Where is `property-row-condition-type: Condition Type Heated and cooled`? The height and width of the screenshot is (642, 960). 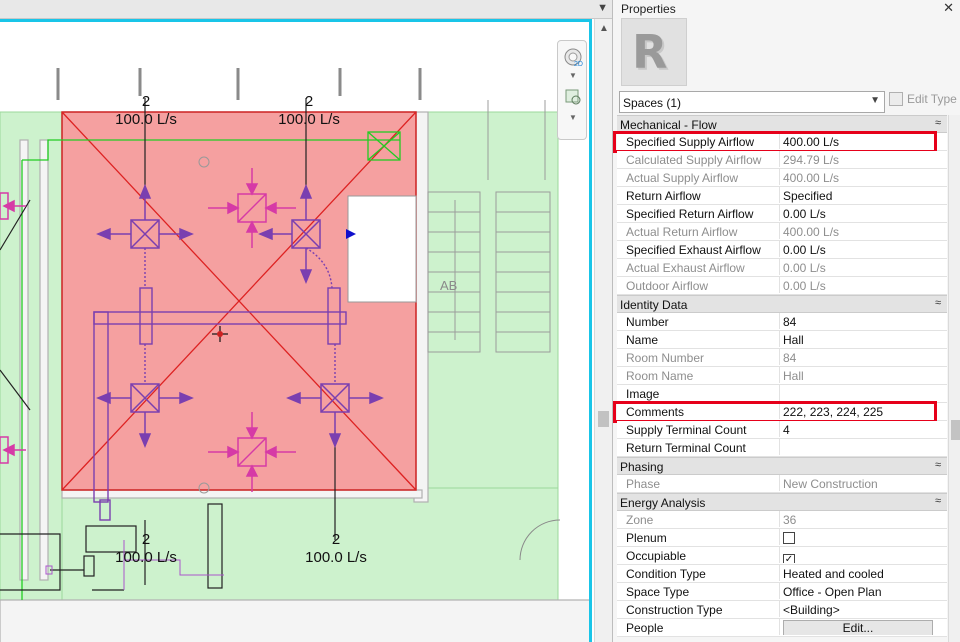
property-row-condition-type: Condition Type Heated and cooled is located at coordinates (782, 574).